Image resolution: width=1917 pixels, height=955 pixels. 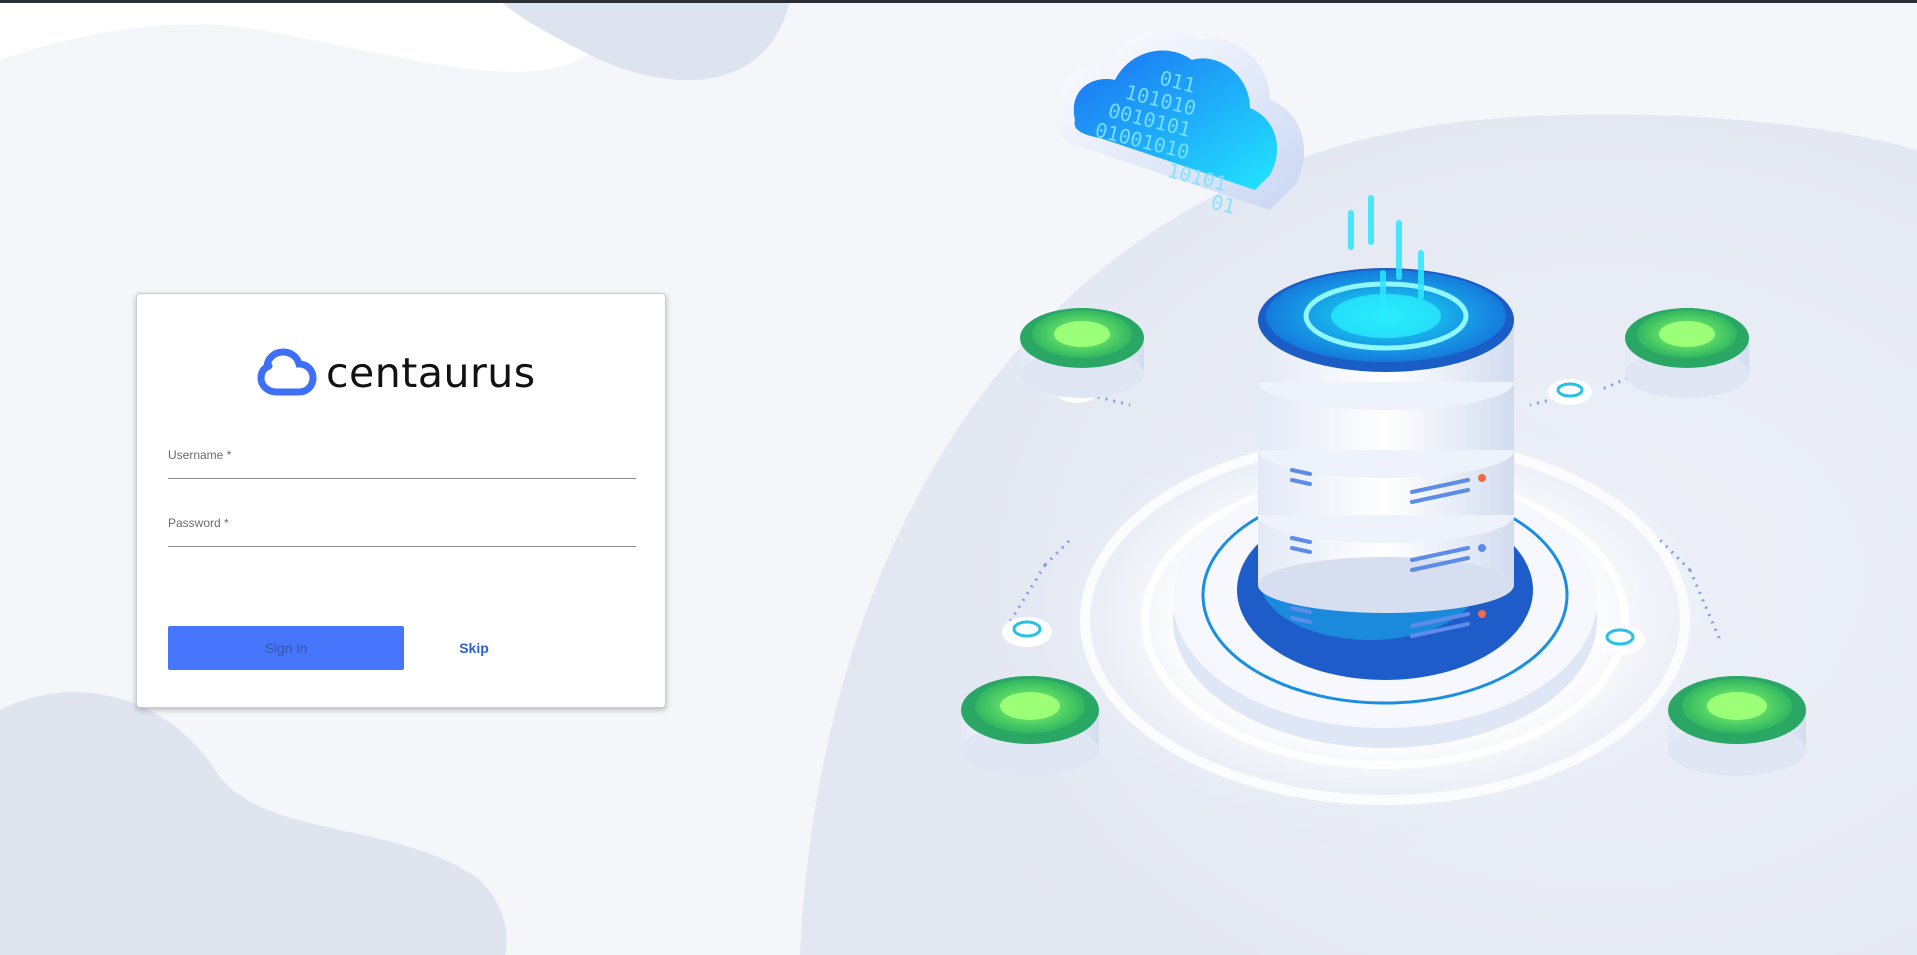 What do you see at coordinates (286, 648) in the screenshot?
I see `sign-in-button: Sign in` at bounding box center [286, 648].